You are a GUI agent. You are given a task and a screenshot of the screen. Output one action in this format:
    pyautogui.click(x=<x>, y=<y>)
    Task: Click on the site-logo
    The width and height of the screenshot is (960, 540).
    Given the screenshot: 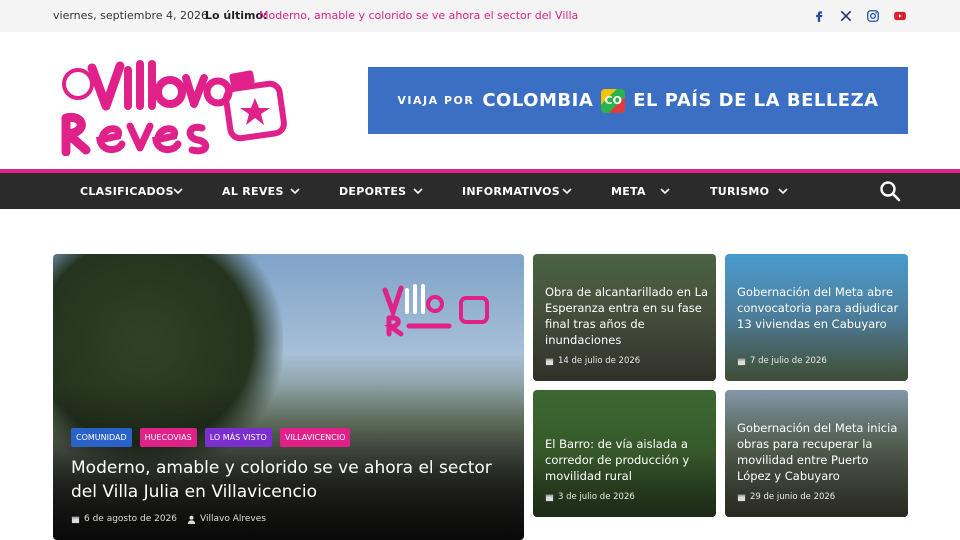 What is the action you would take?
    pyautogui.click(x=172, y=102)
    